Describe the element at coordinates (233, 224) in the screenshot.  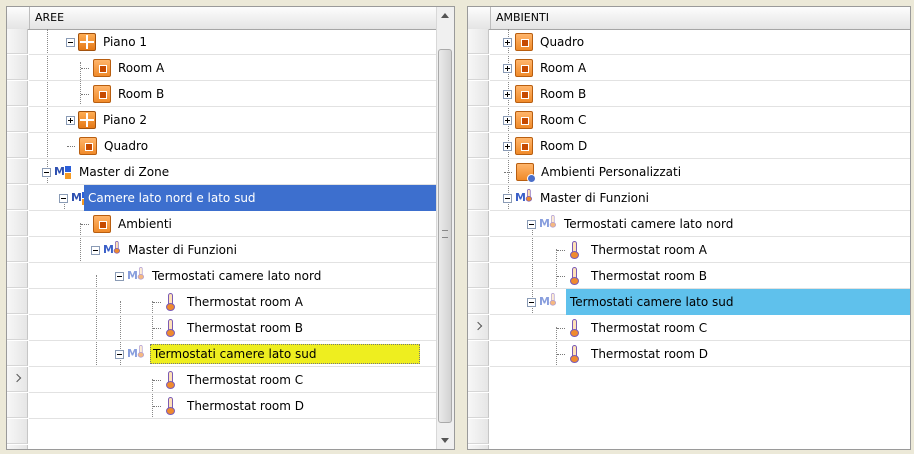
I see `tree-row: Ambienti` at that location.